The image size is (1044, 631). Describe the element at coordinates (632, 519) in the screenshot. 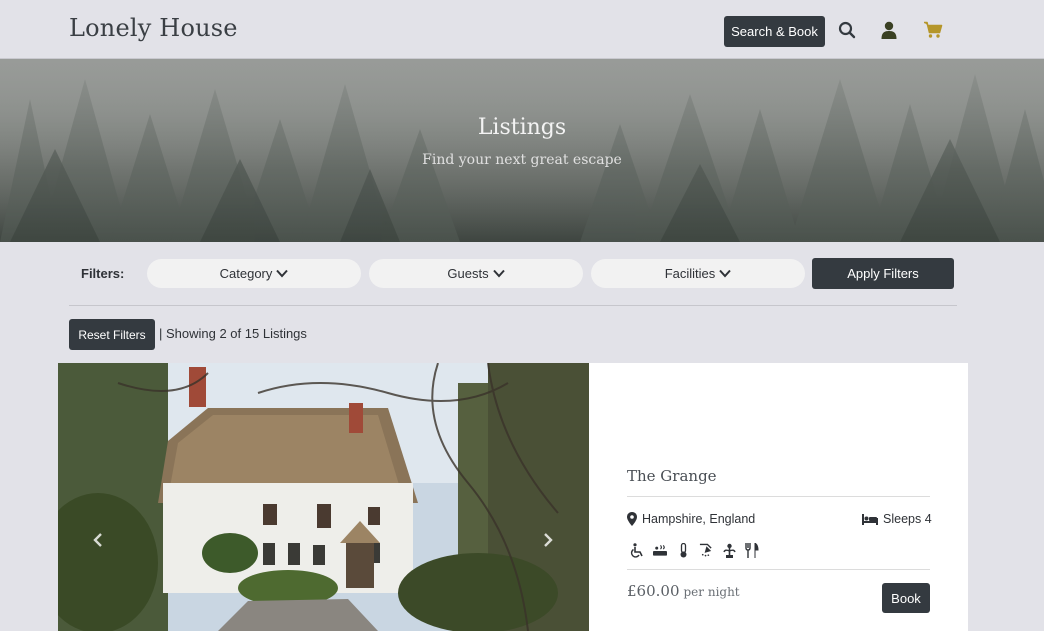

I see `map-marker-icon` at that location.